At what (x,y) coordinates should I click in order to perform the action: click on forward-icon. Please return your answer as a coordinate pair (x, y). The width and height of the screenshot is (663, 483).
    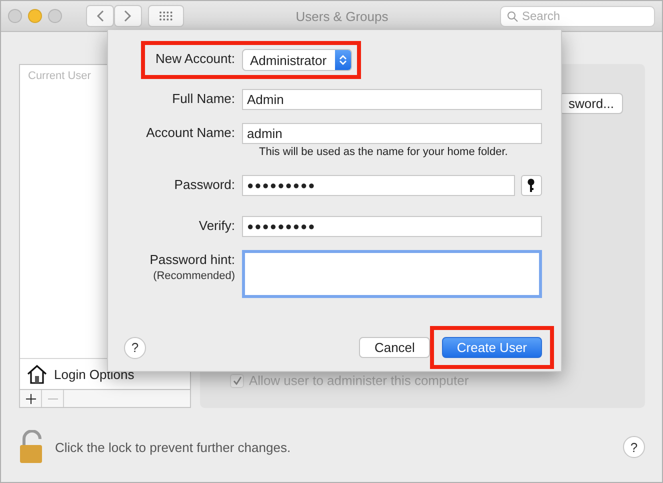
    Looking at the image, I should click on (128, 16).